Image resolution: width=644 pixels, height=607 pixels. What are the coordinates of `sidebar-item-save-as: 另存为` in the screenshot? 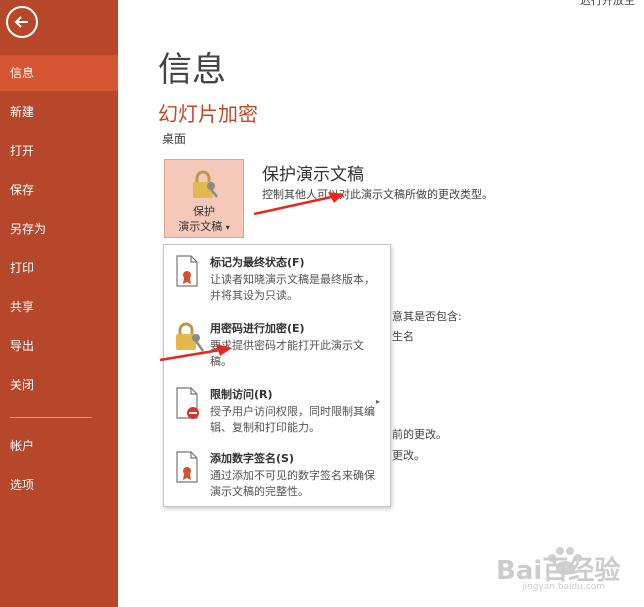 It's located at (59, 229).